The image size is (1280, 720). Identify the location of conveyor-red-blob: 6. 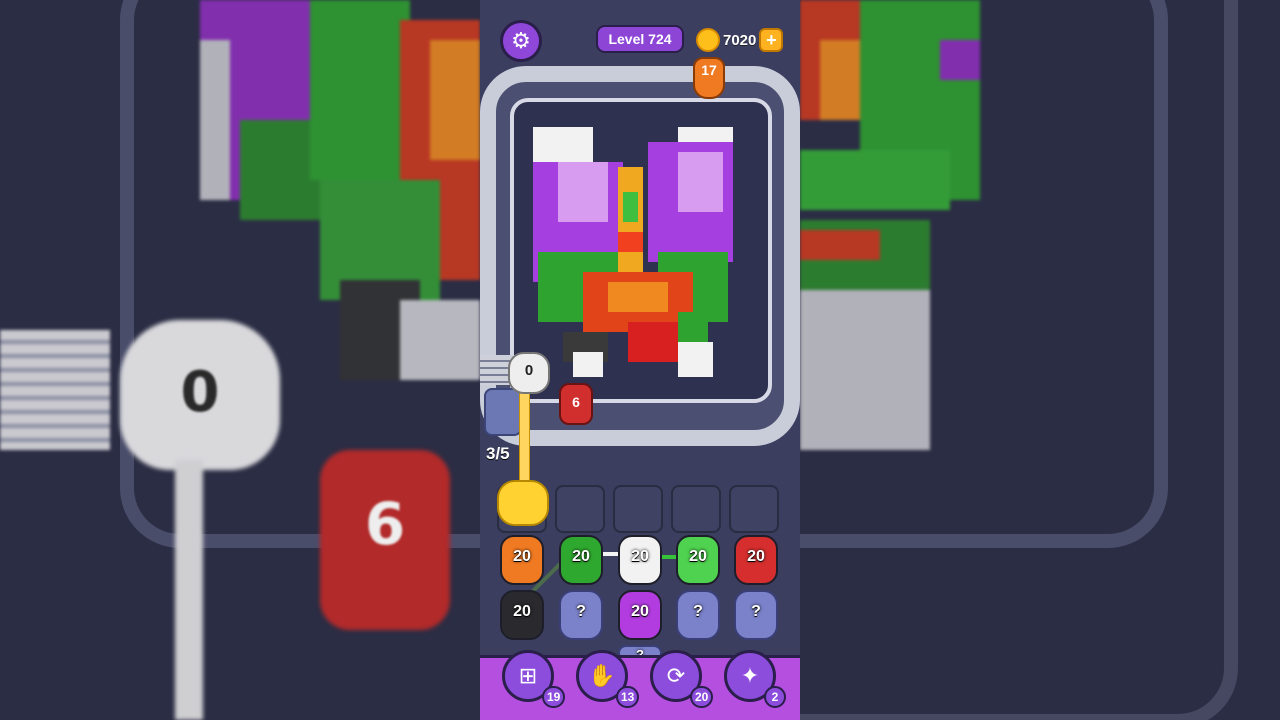
(576, 404).